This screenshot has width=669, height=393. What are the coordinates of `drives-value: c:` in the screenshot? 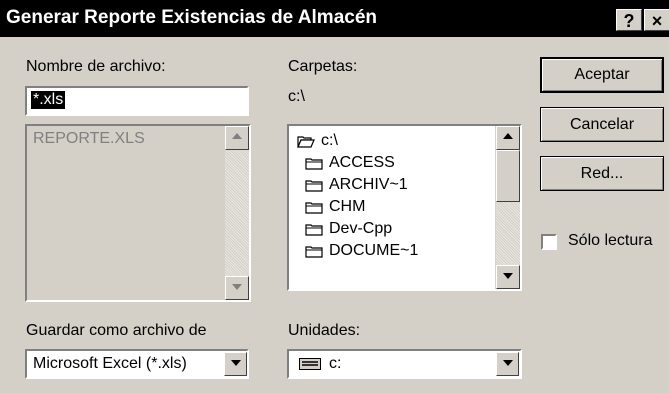 It's located at (335, 363).